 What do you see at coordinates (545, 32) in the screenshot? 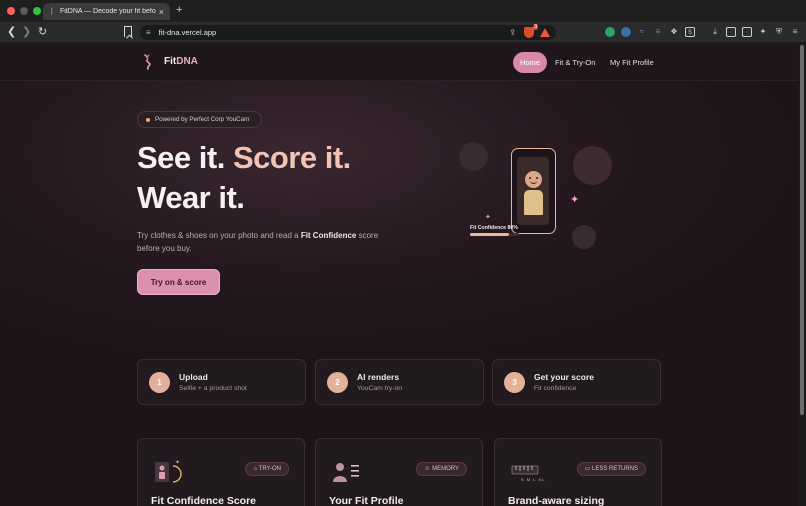
I see `brave-rewards-icon` at bounding box center [545, 32].